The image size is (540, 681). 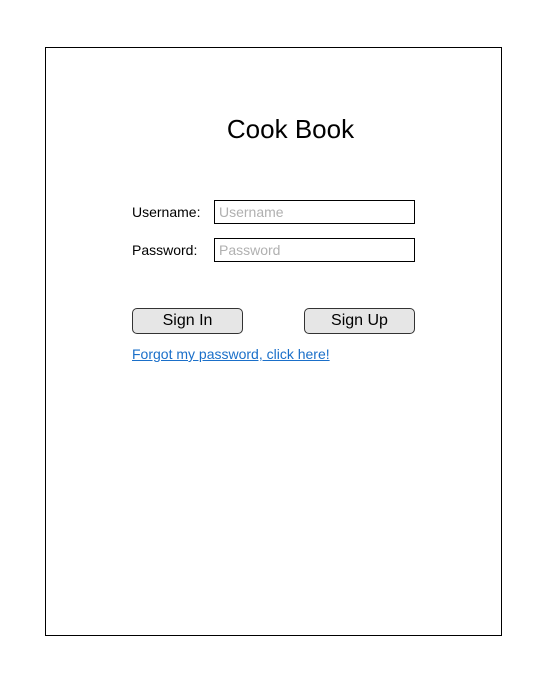 I want to click on username-field, so click(x=314, y=212).